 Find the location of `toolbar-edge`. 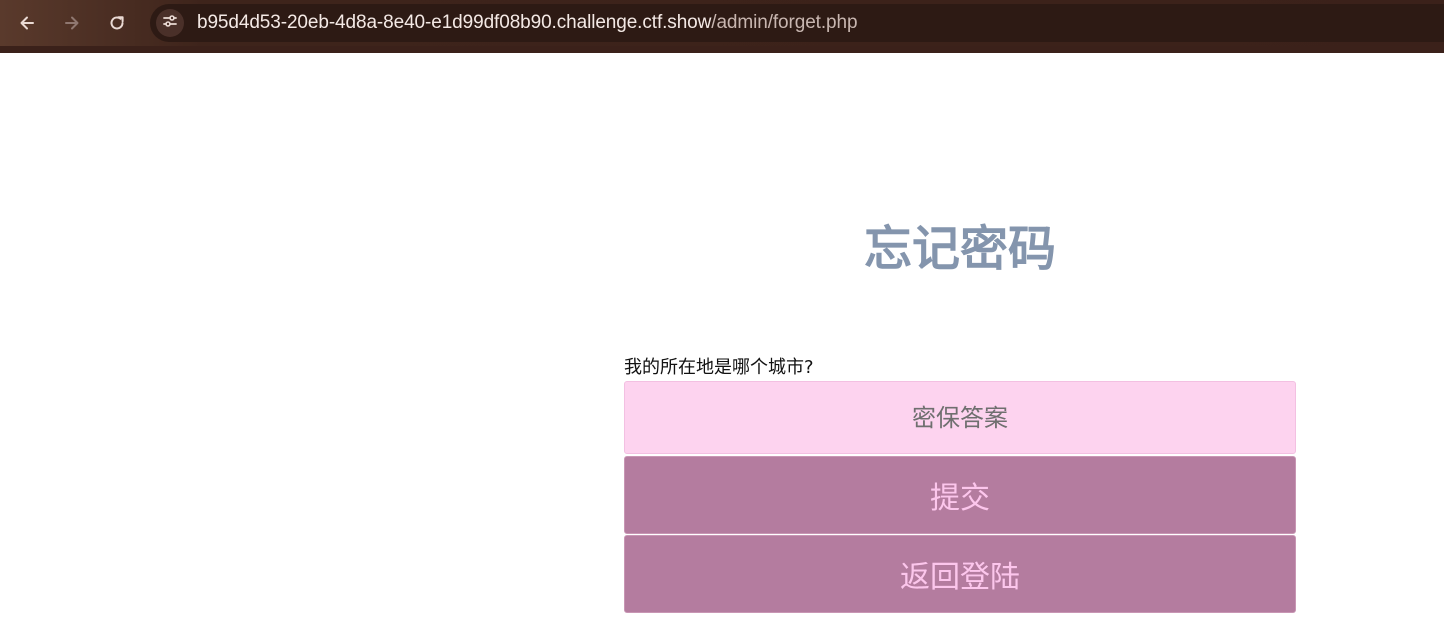

toolbar-edge is located at coordinates (722, 49).